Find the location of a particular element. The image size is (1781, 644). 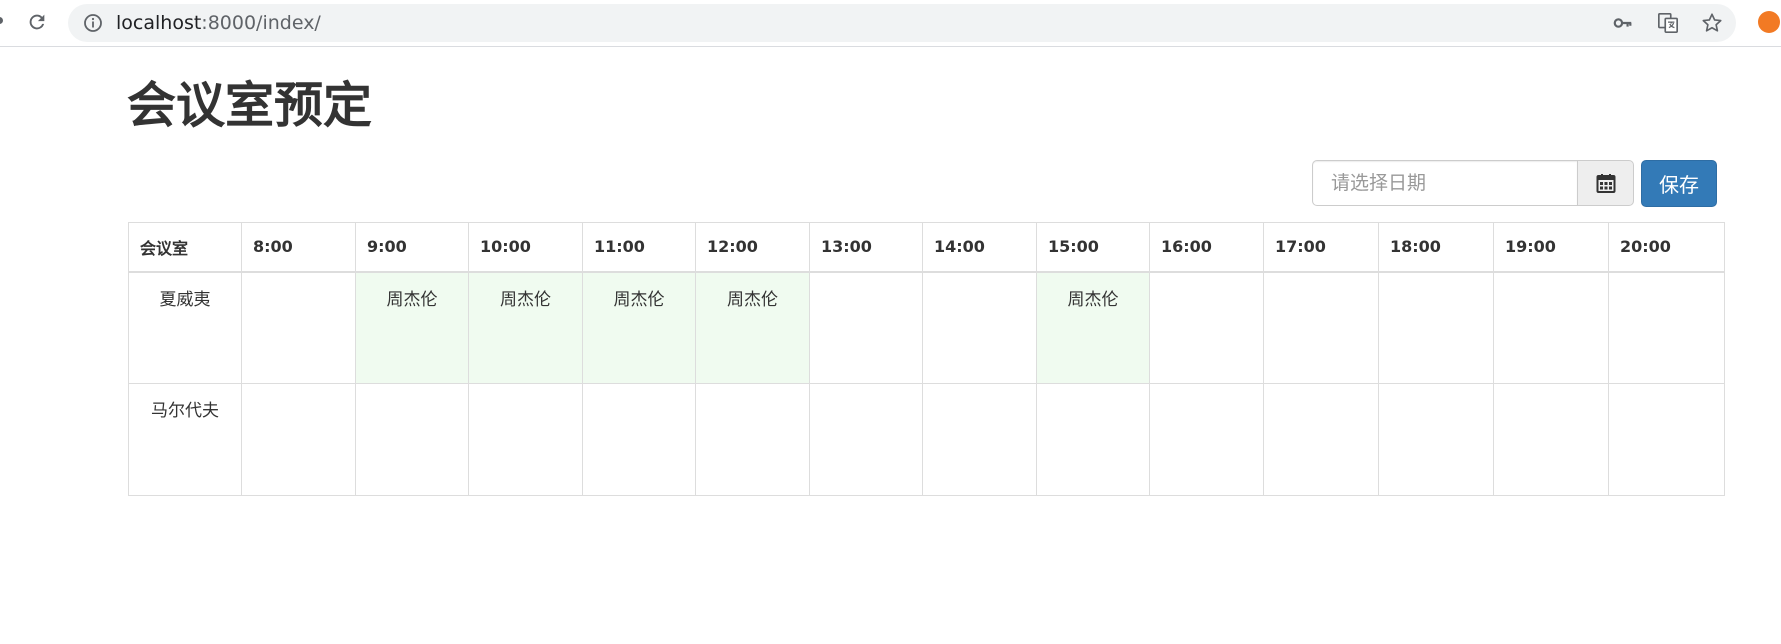

hour-header: 14:00 is located at coordinates (979, 247).